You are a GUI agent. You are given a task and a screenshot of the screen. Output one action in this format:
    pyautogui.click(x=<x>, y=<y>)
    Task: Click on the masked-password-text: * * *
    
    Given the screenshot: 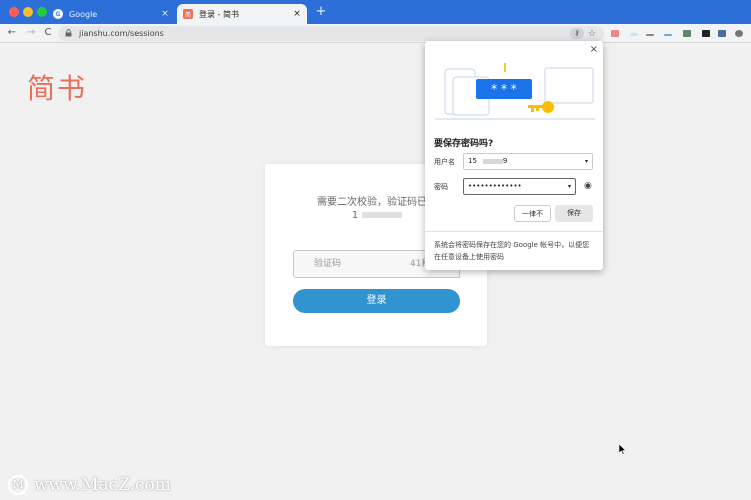 What is the action you would take?
    pyautogui.click(x=504, y=89)
    